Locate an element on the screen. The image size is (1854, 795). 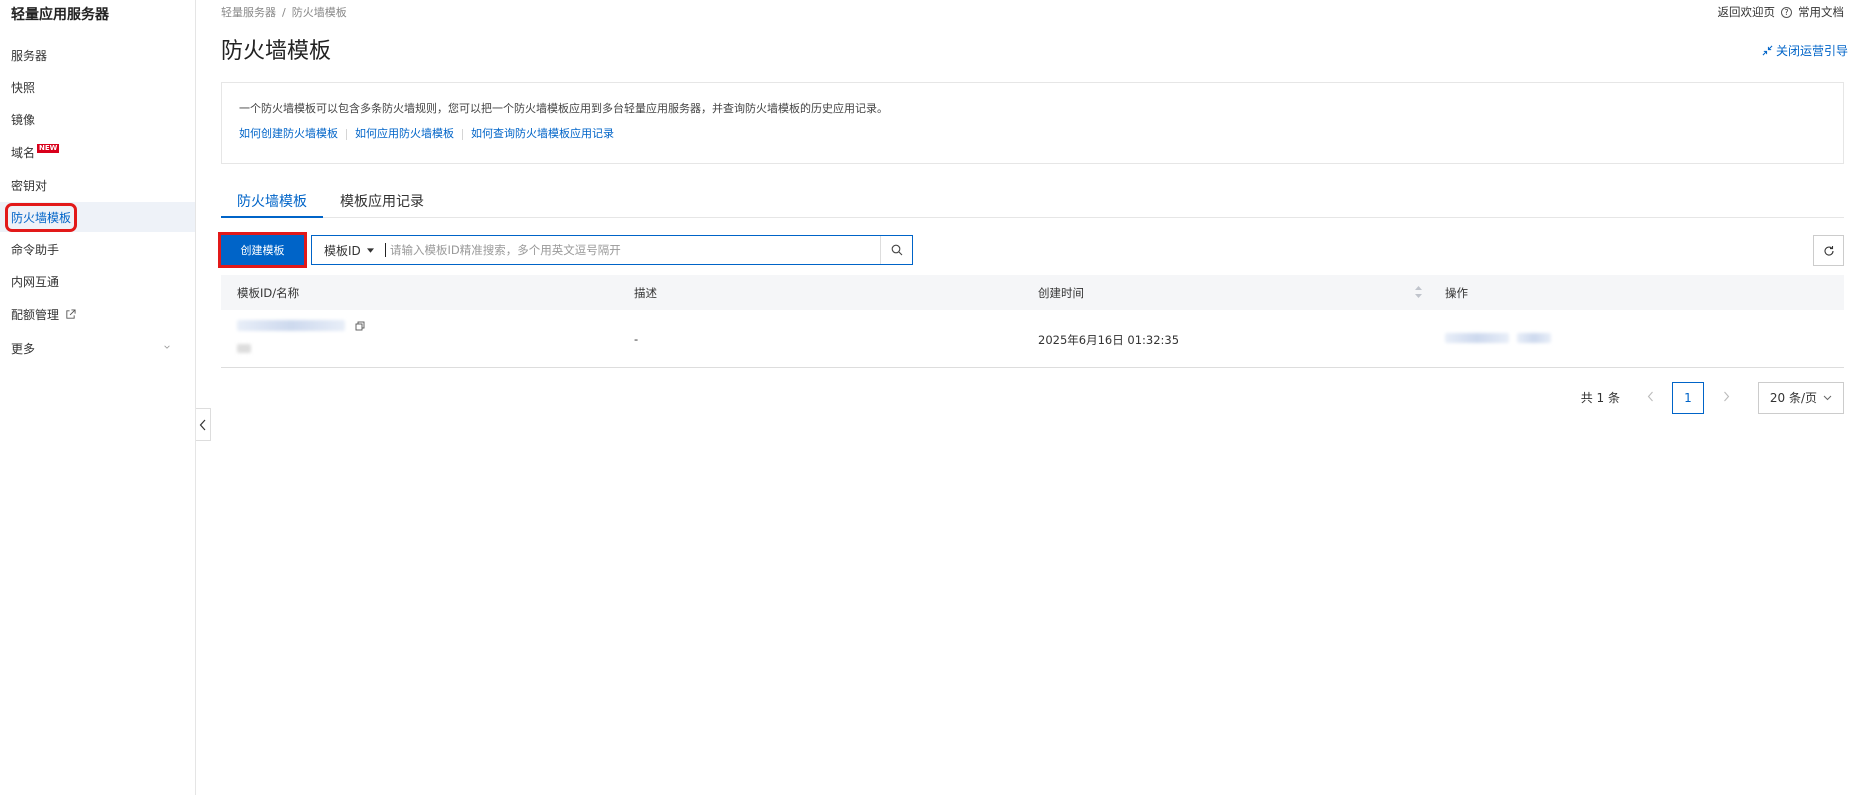
create-template-button: 创建模板 is located at coordinates (262, 250).